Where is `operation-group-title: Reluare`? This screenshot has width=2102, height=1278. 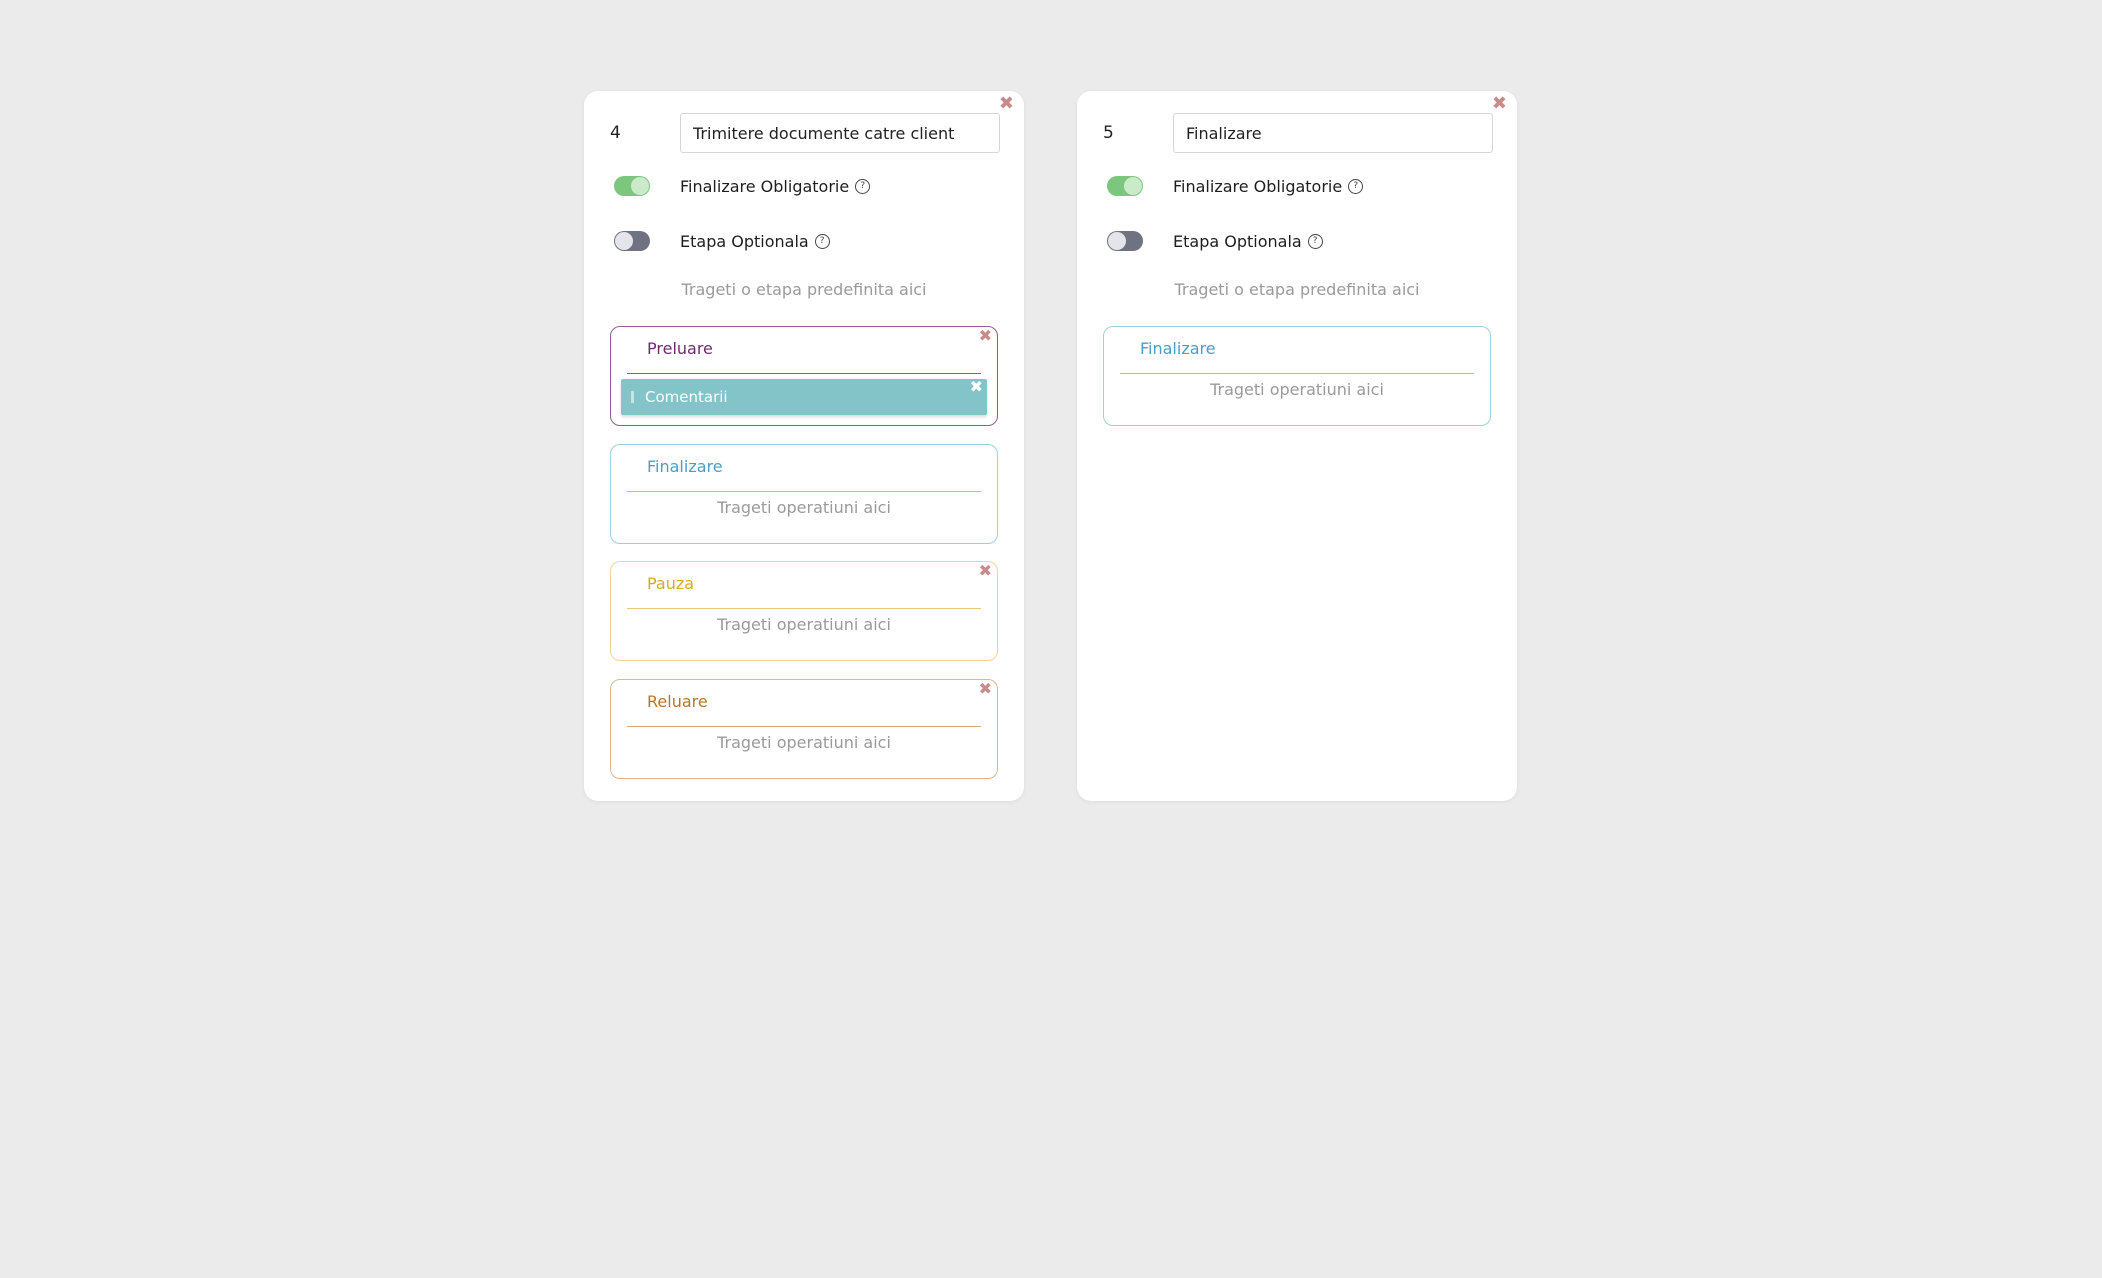 operation-group-title: Reluare is located at coordinates (677, 701).